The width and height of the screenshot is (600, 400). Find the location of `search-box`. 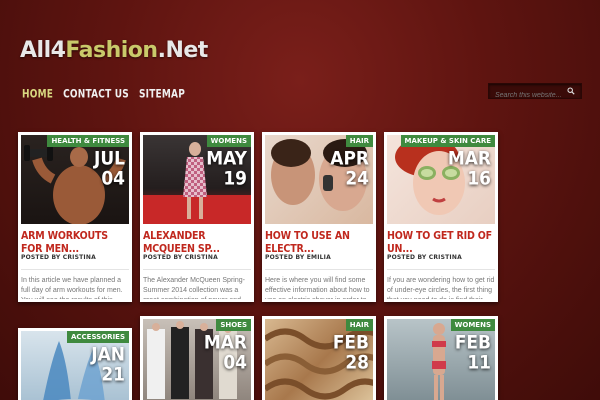

search-box is located at coordinates (535, 93).